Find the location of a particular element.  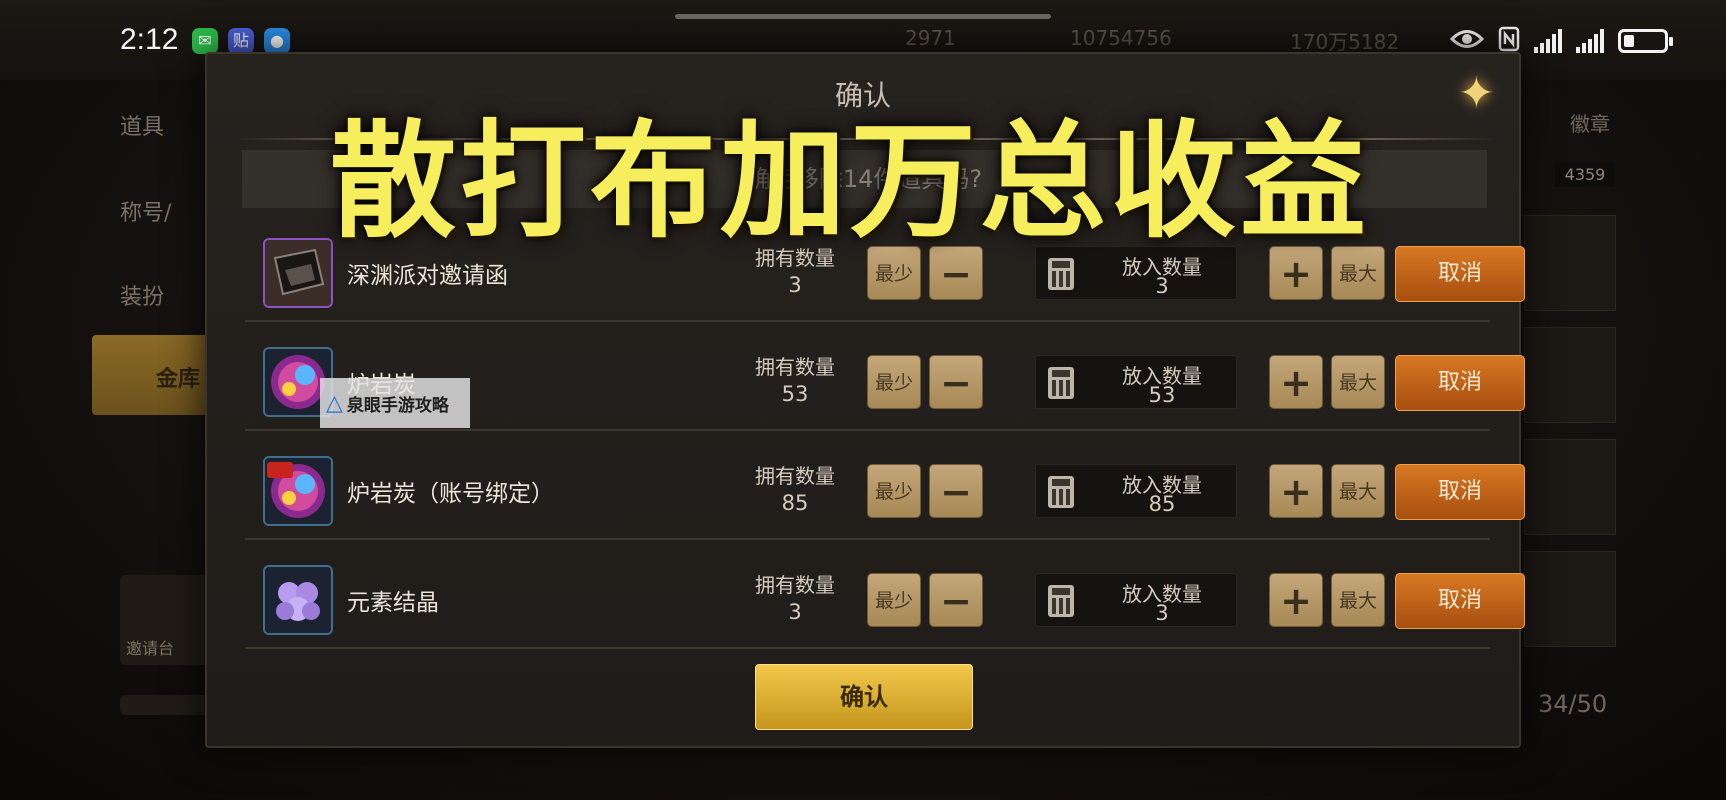

item-name: 元素结晶 is located at coordinates (393, 603).